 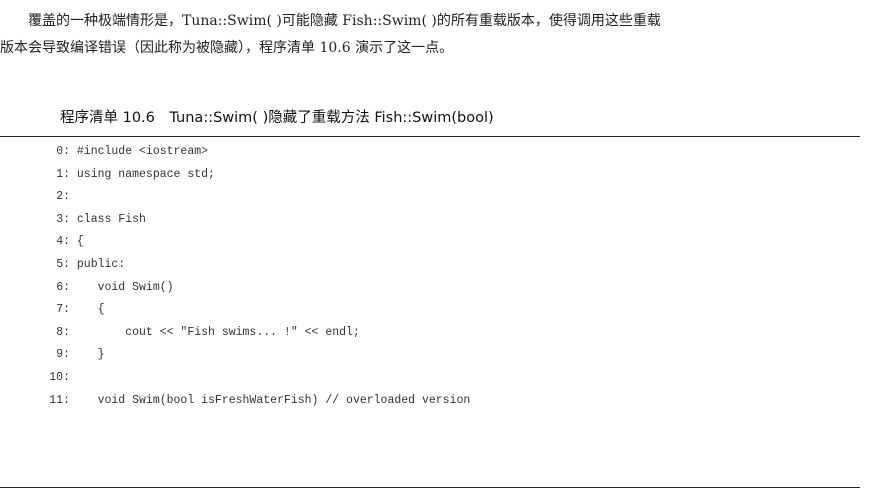 What do you see at coordinates (59, 377) in the screenshot?
I see `line-number: 10:` at bounding box center [59, 377].